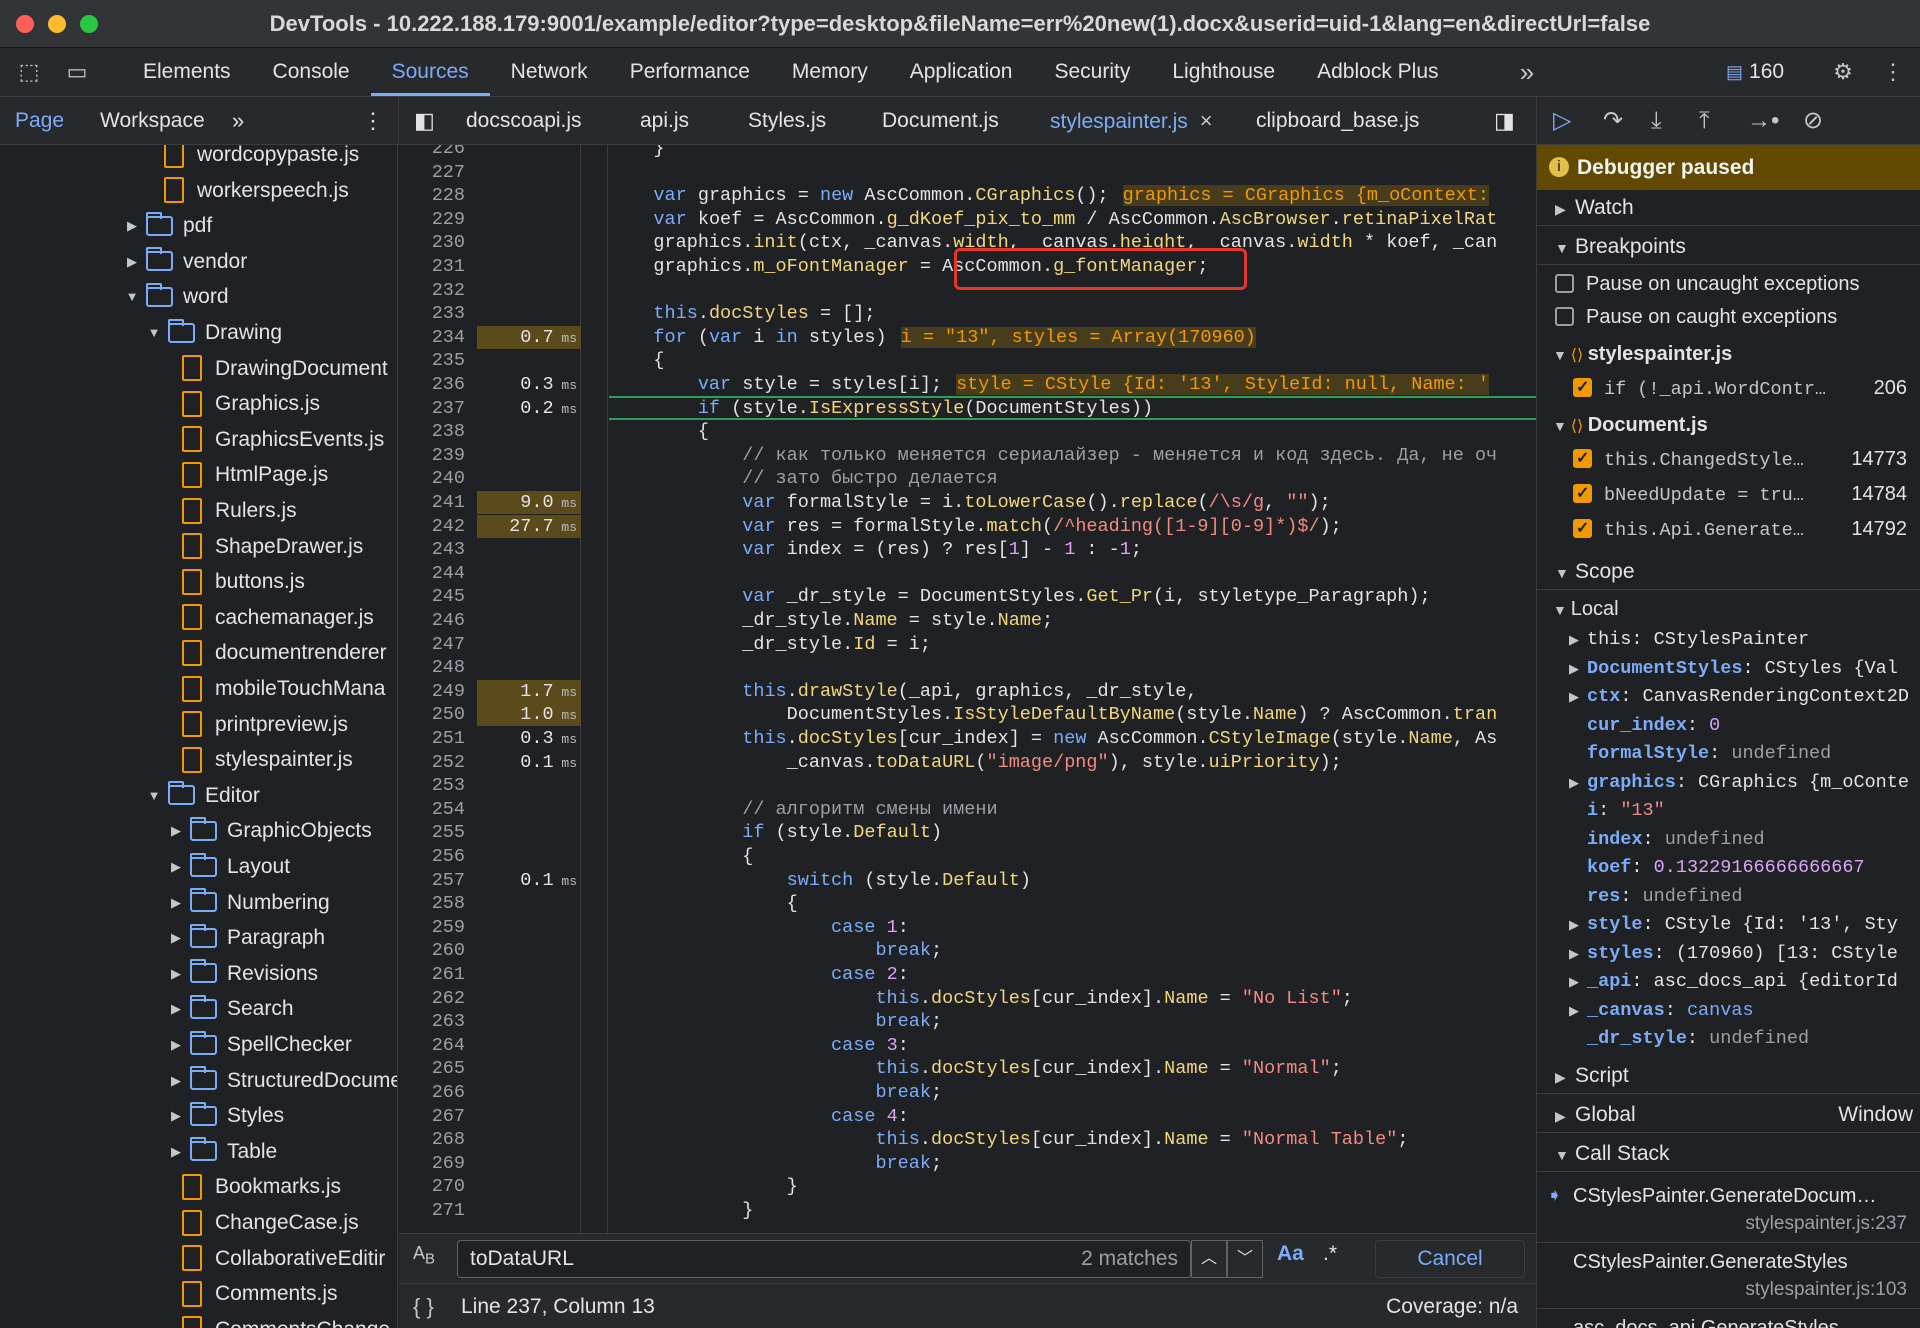  What do you see at coordinates (258, 1293) in the screenshot?
I see `file-item: Comments.js` at bounding box center [258, 1293].